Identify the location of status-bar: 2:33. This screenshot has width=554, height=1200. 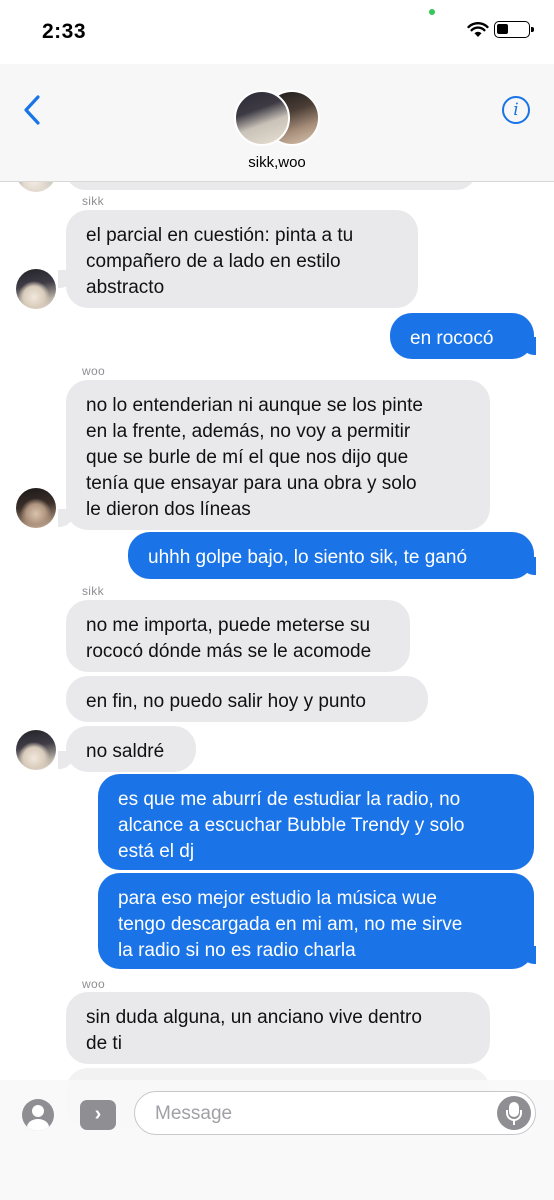
(277, 32).